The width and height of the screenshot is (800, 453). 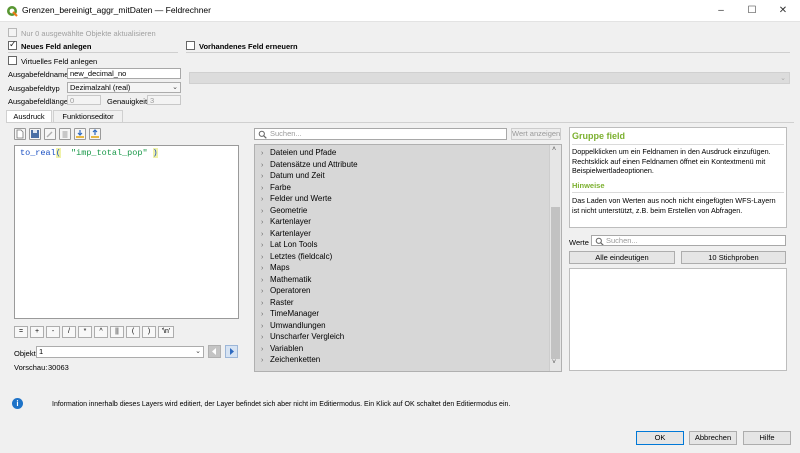 What do you see at coordinates (622, 257) in the screenshot?
I see `all-unique-button: Alle eindeutigen` at bounding box center [622, 257].